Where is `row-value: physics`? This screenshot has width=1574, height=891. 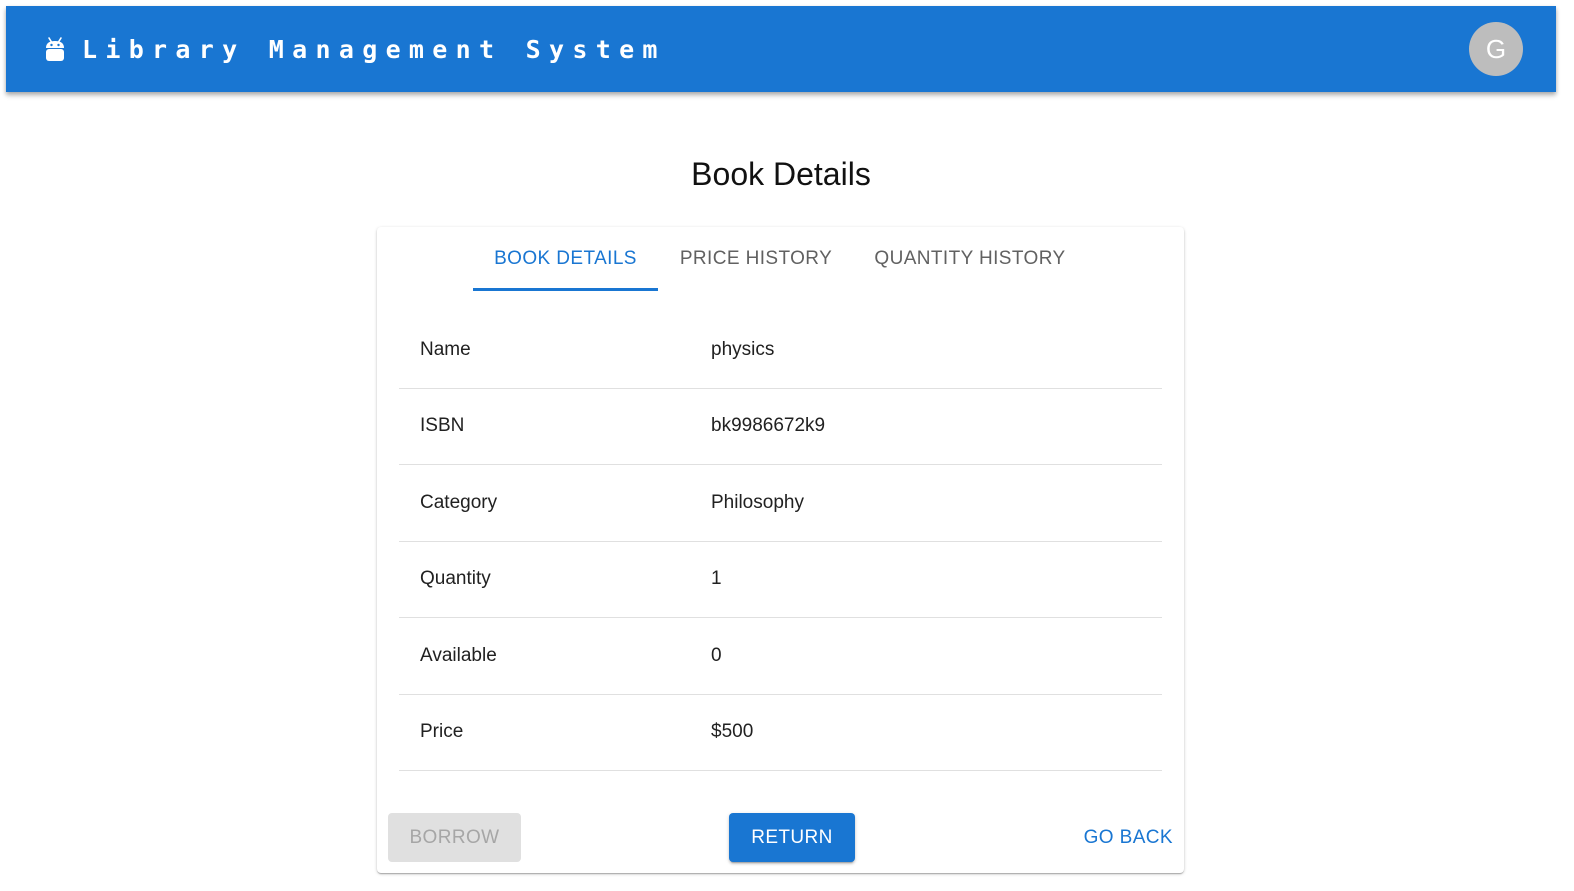
row-value: physics is located at coordinates (743, 349).